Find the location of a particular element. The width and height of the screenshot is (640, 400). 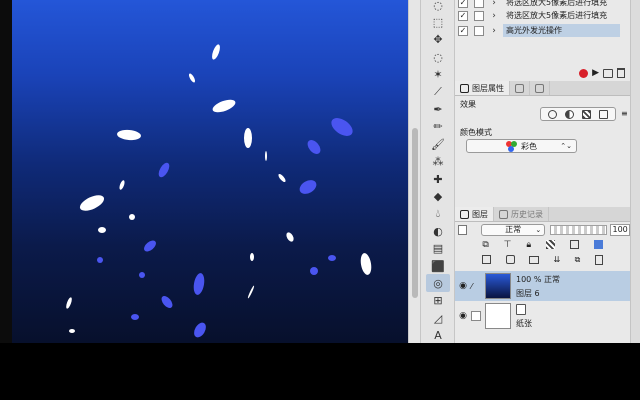

tab-layer-property: 图层属性 is located at coordinates (482, 88).